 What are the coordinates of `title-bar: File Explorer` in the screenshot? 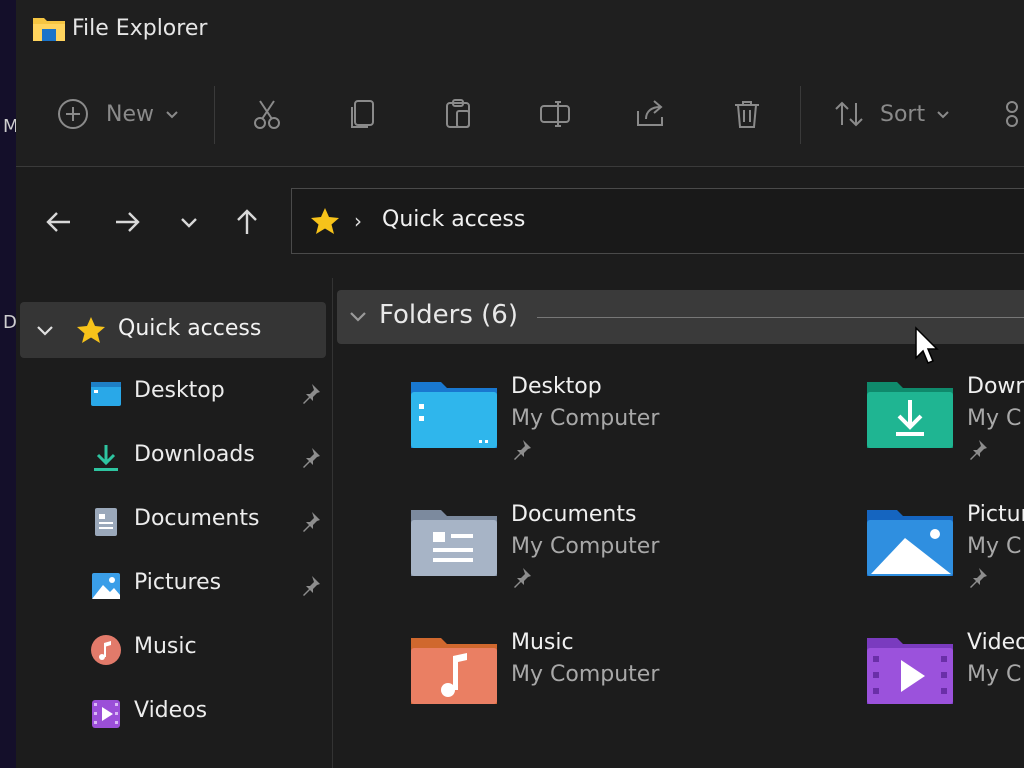 It's located at (520, 31).